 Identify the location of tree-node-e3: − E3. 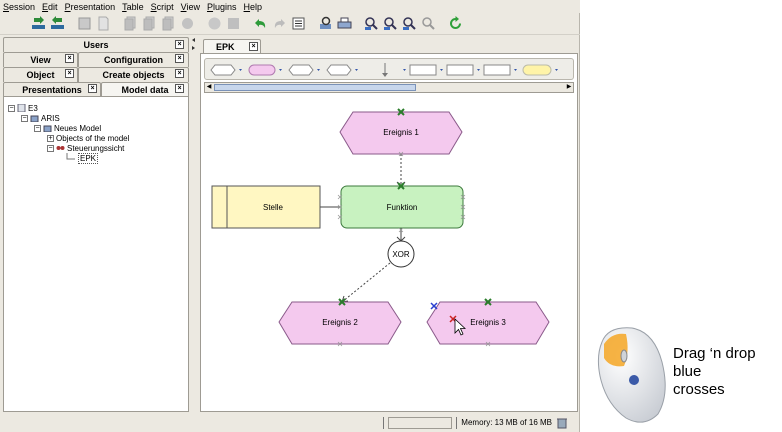
(23, 108).